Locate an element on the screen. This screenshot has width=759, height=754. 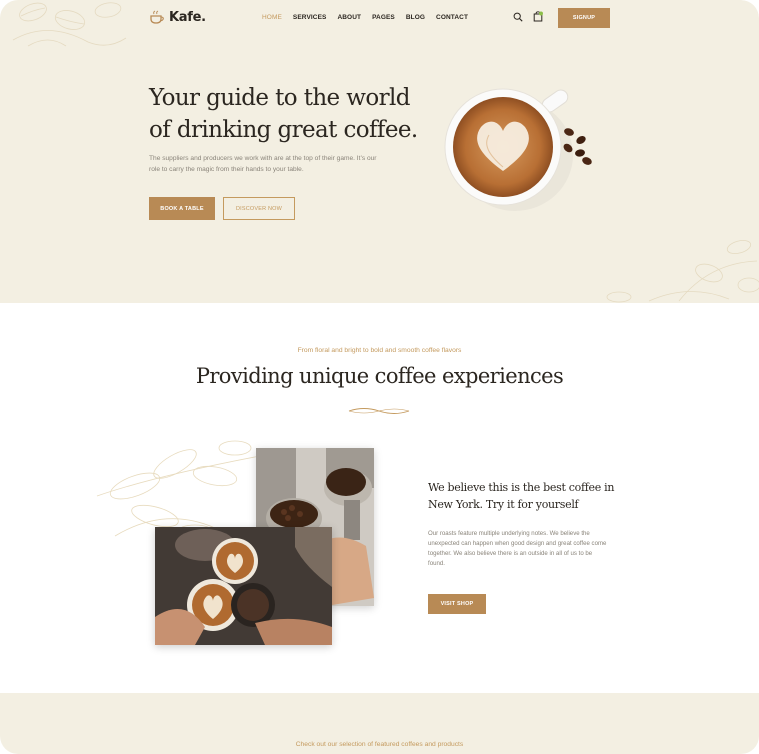
discover-now-button: DISCOVER NOW is located at coordinates (259, 208).